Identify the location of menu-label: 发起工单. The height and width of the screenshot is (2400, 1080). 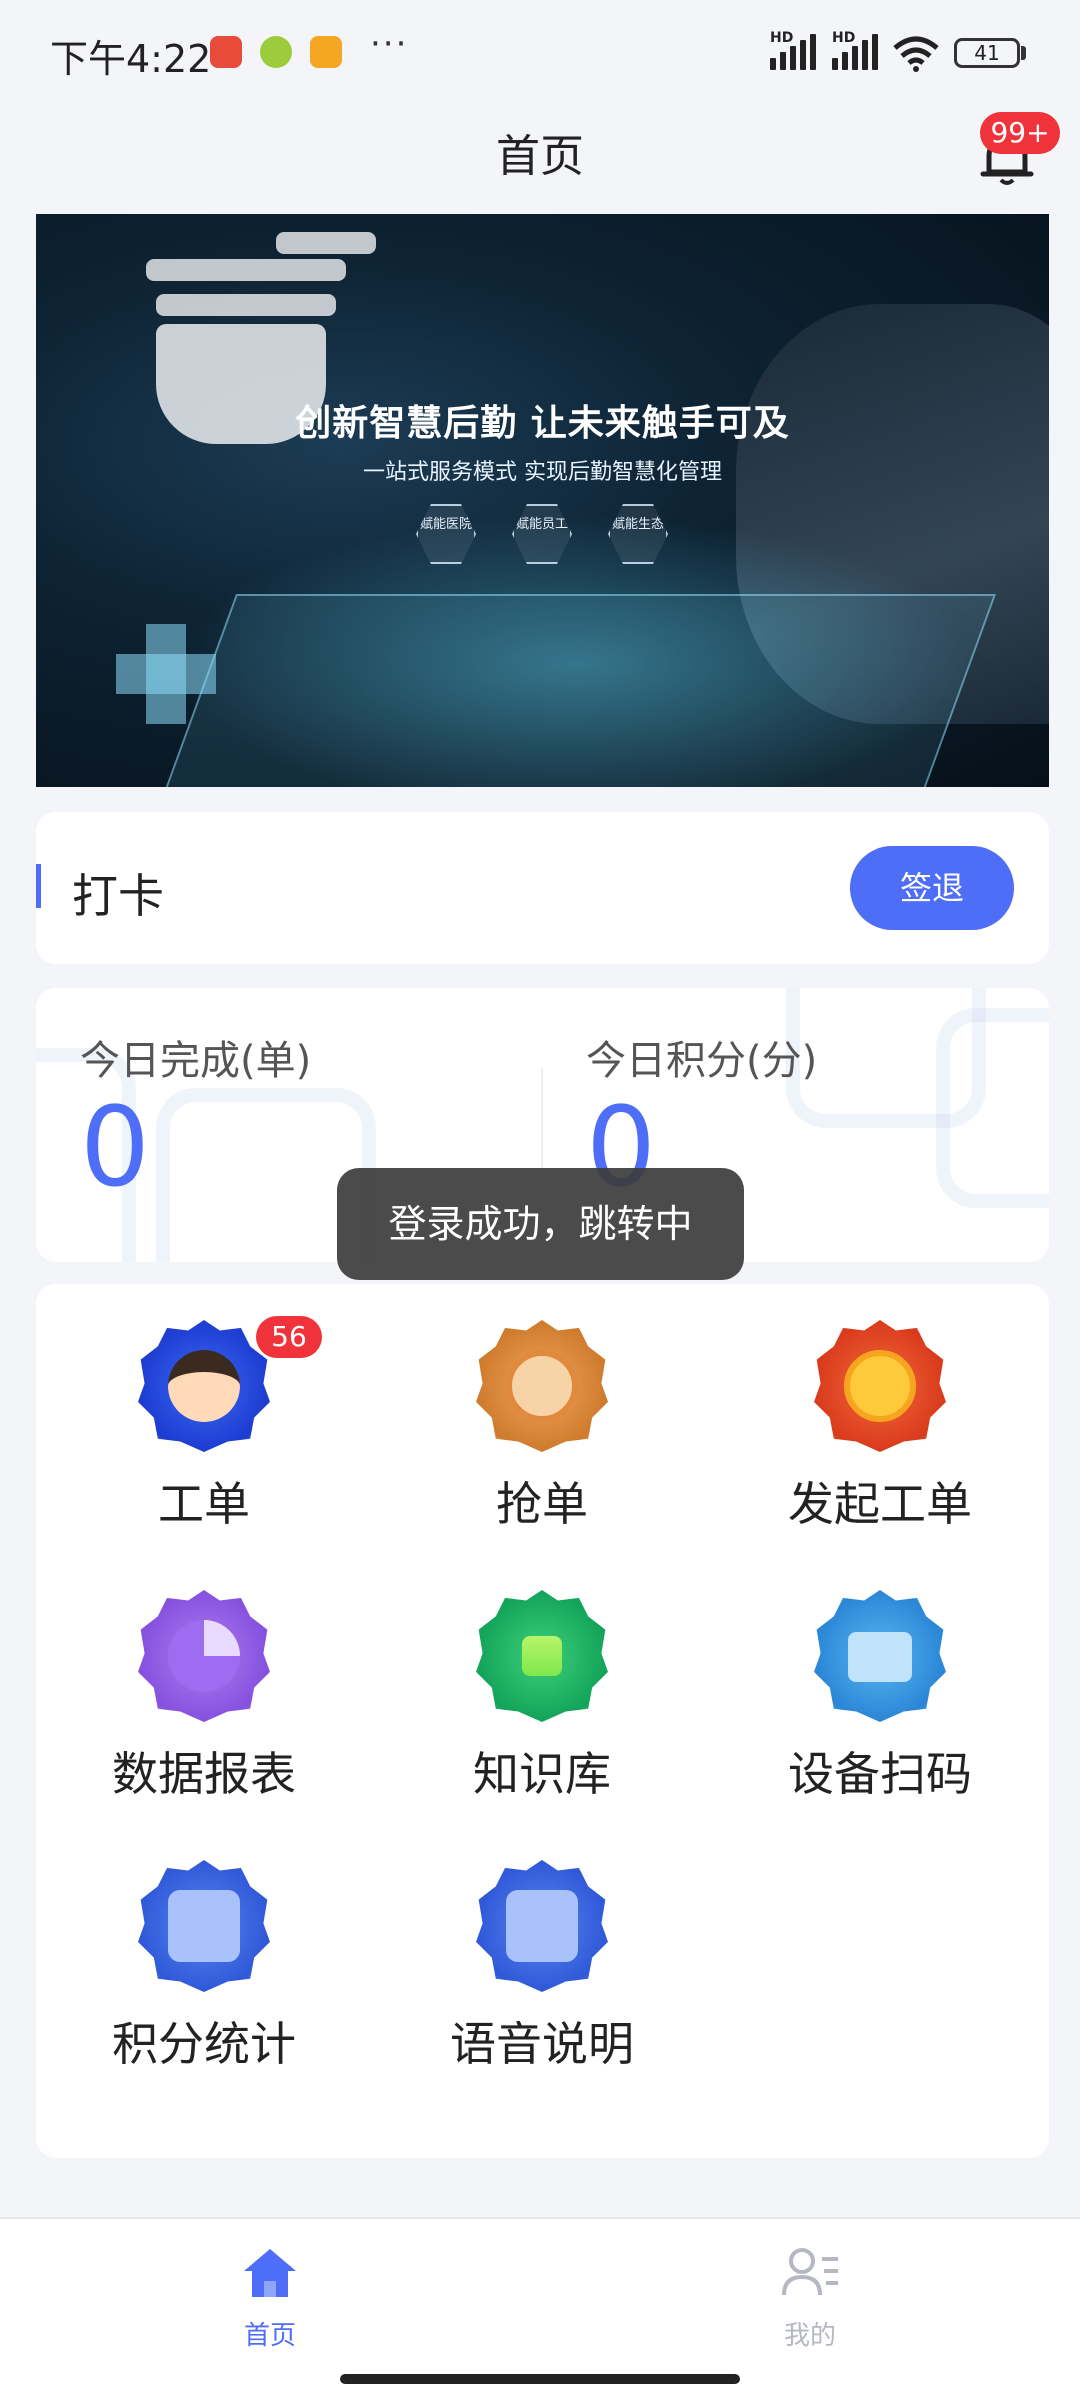
(880, 1504).